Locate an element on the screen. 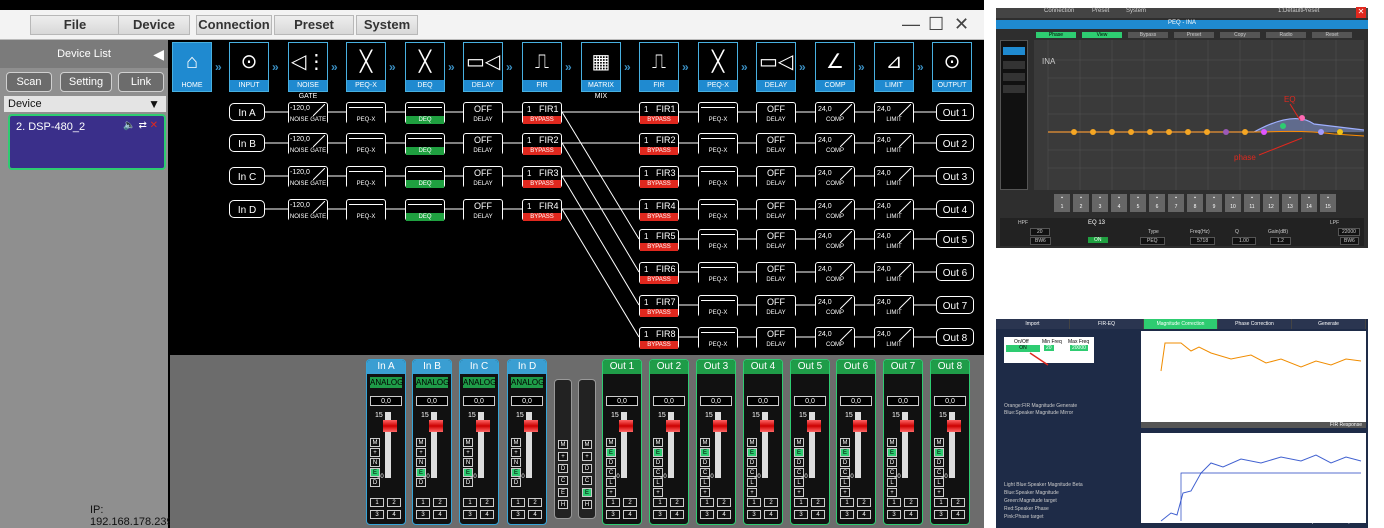 This screenshot has width=1384, height=528. link-toggle: D is located at coordinates (563, 468).